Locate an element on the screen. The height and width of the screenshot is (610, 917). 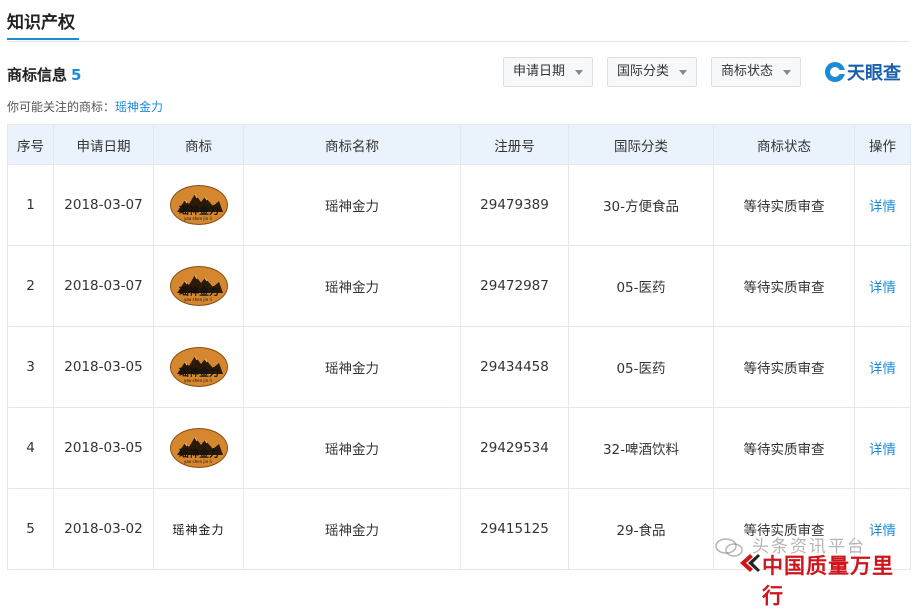
cell-reg: 29472987 is located at coordinates (514, 286).